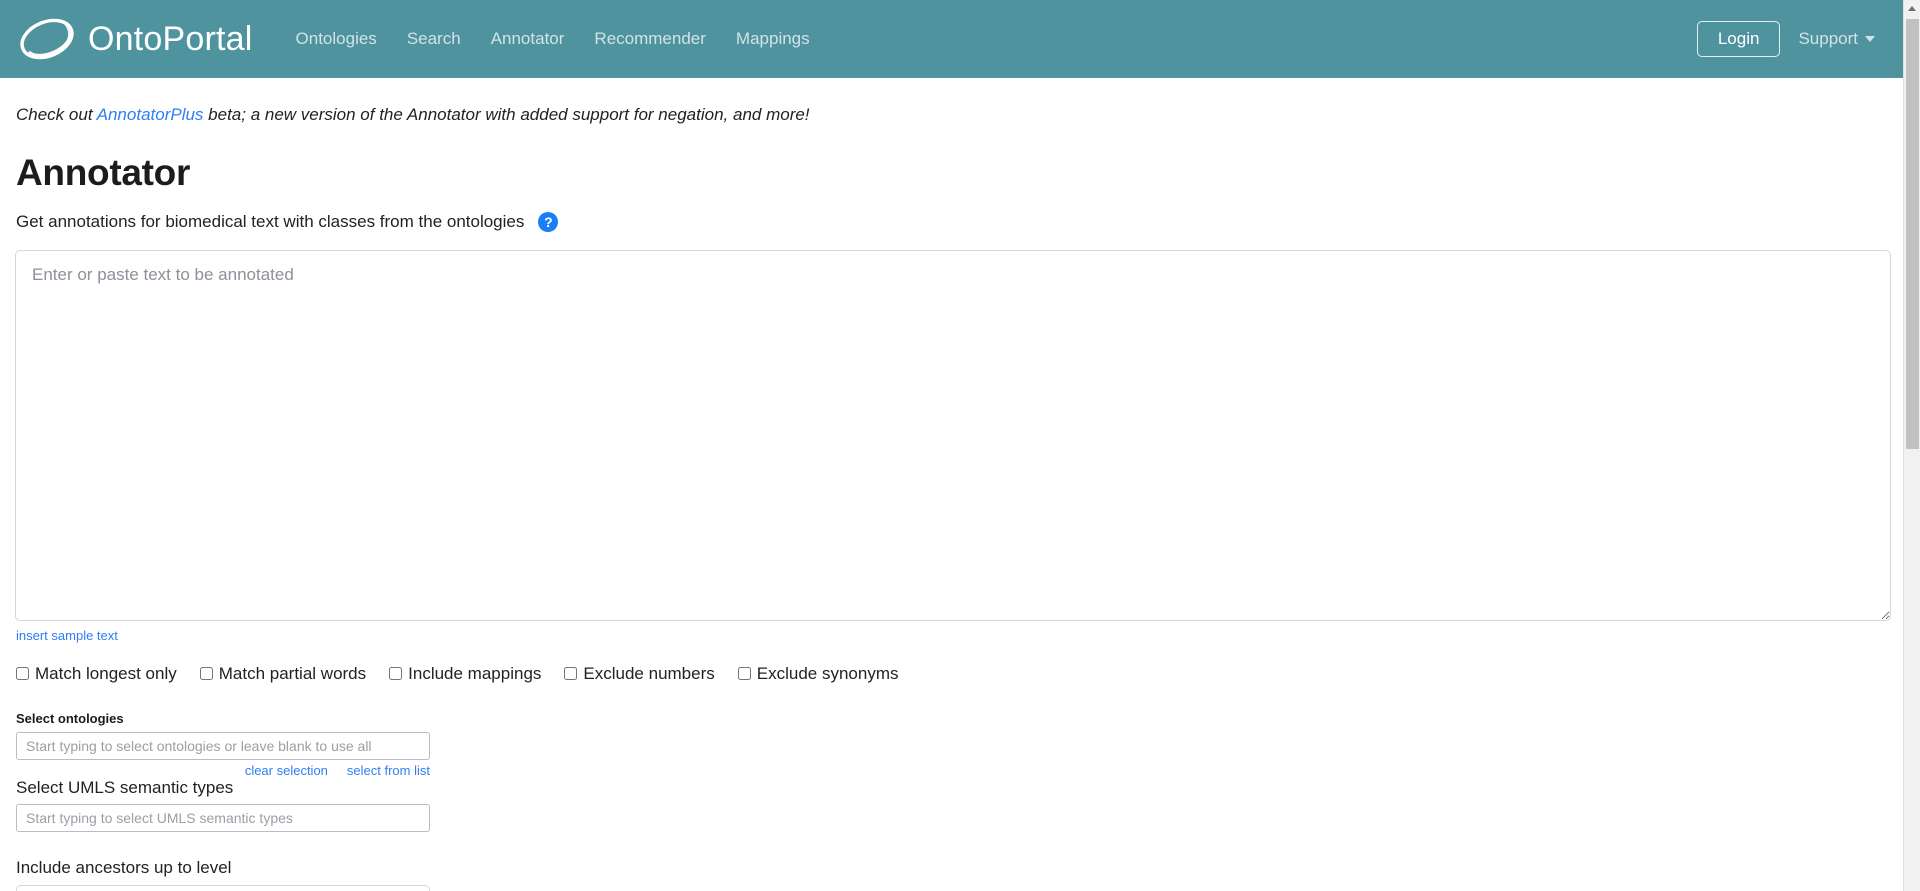 The image size is (1920, 891). I want to click on nav-link-mappings: Mappings, so click(773, 39).